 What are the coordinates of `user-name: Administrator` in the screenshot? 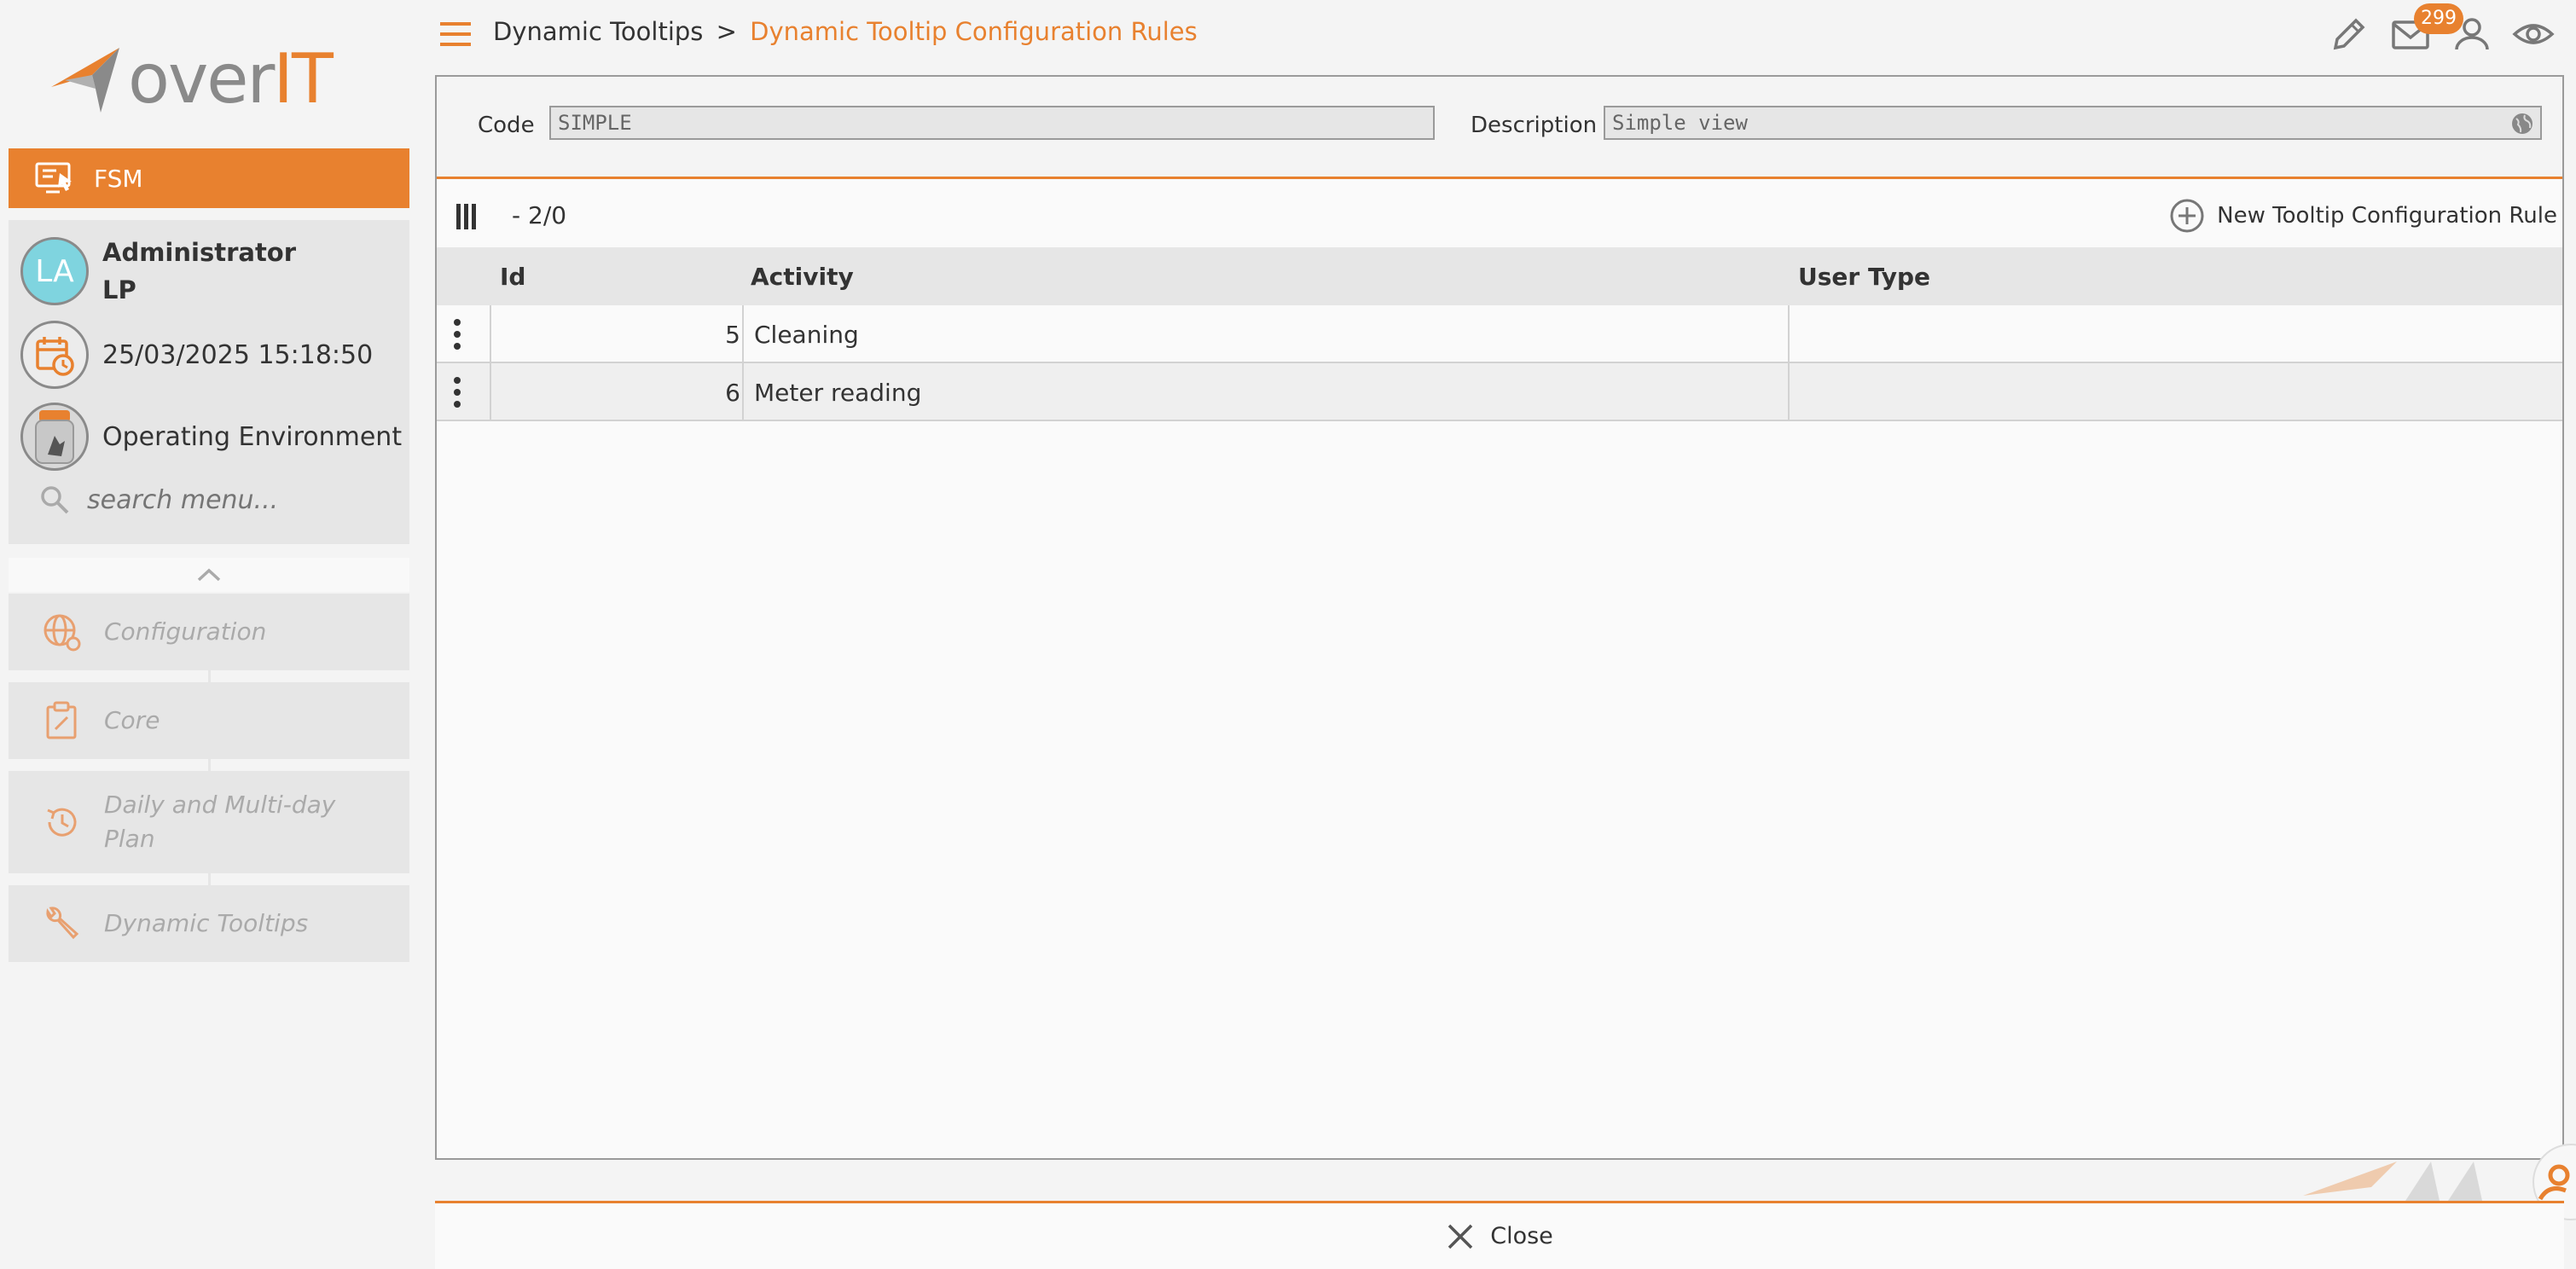 It's located at (199, 252).